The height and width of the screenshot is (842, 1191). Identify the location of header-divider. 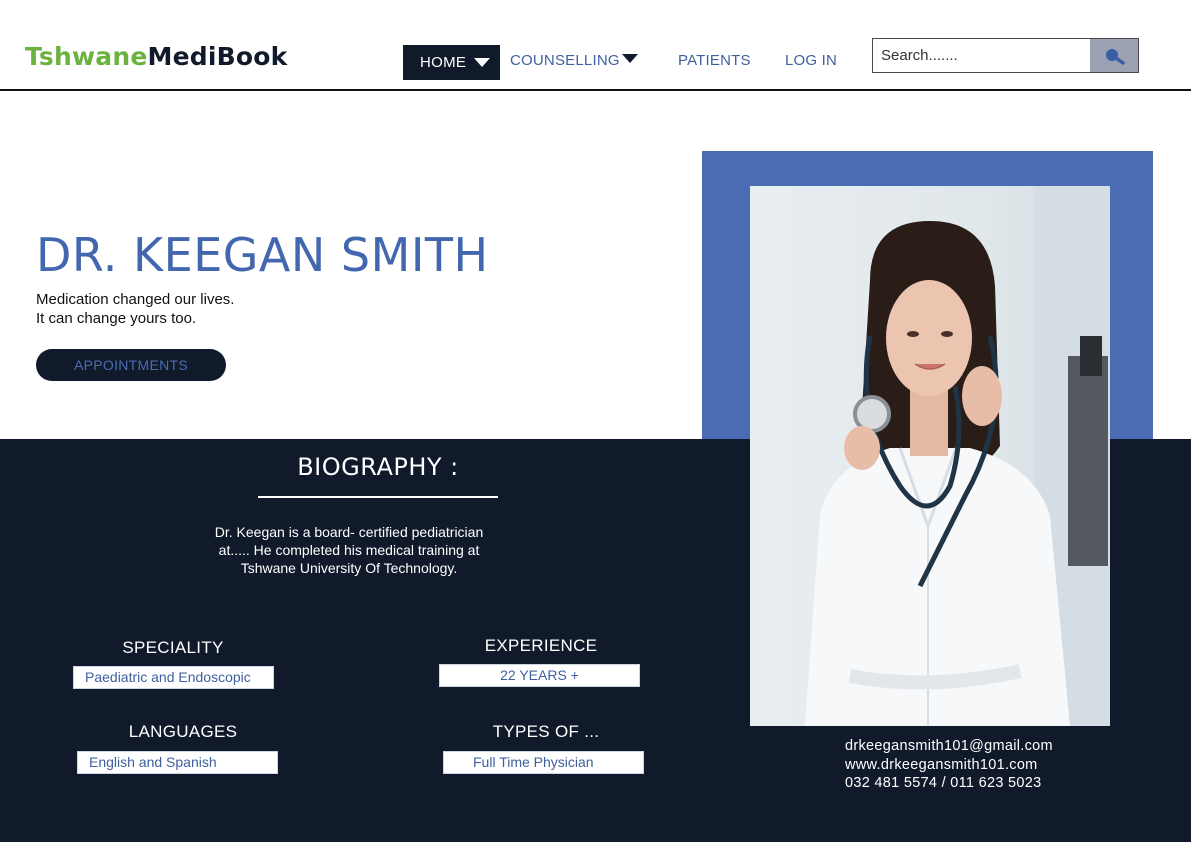
(595, 90).